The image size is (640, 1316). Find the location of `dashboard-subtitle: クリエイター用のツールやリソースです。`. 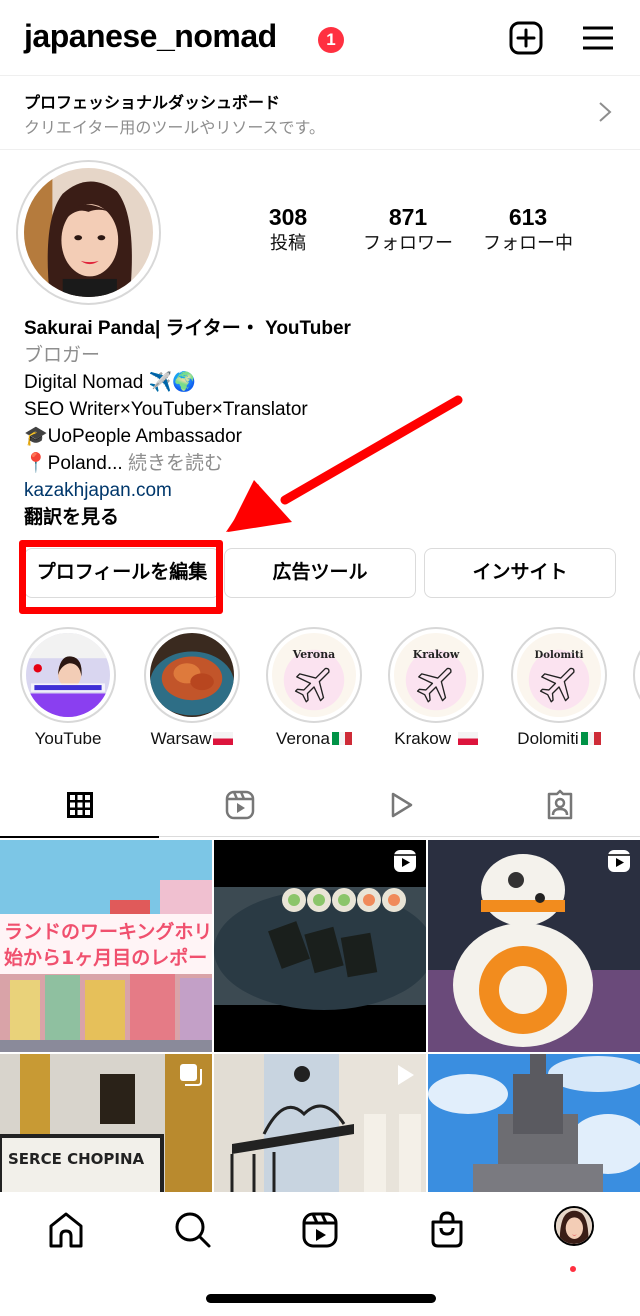

dashboard-subtitle: クリエイター用のツールやリソースです。 is located at coordinates (174, 128).